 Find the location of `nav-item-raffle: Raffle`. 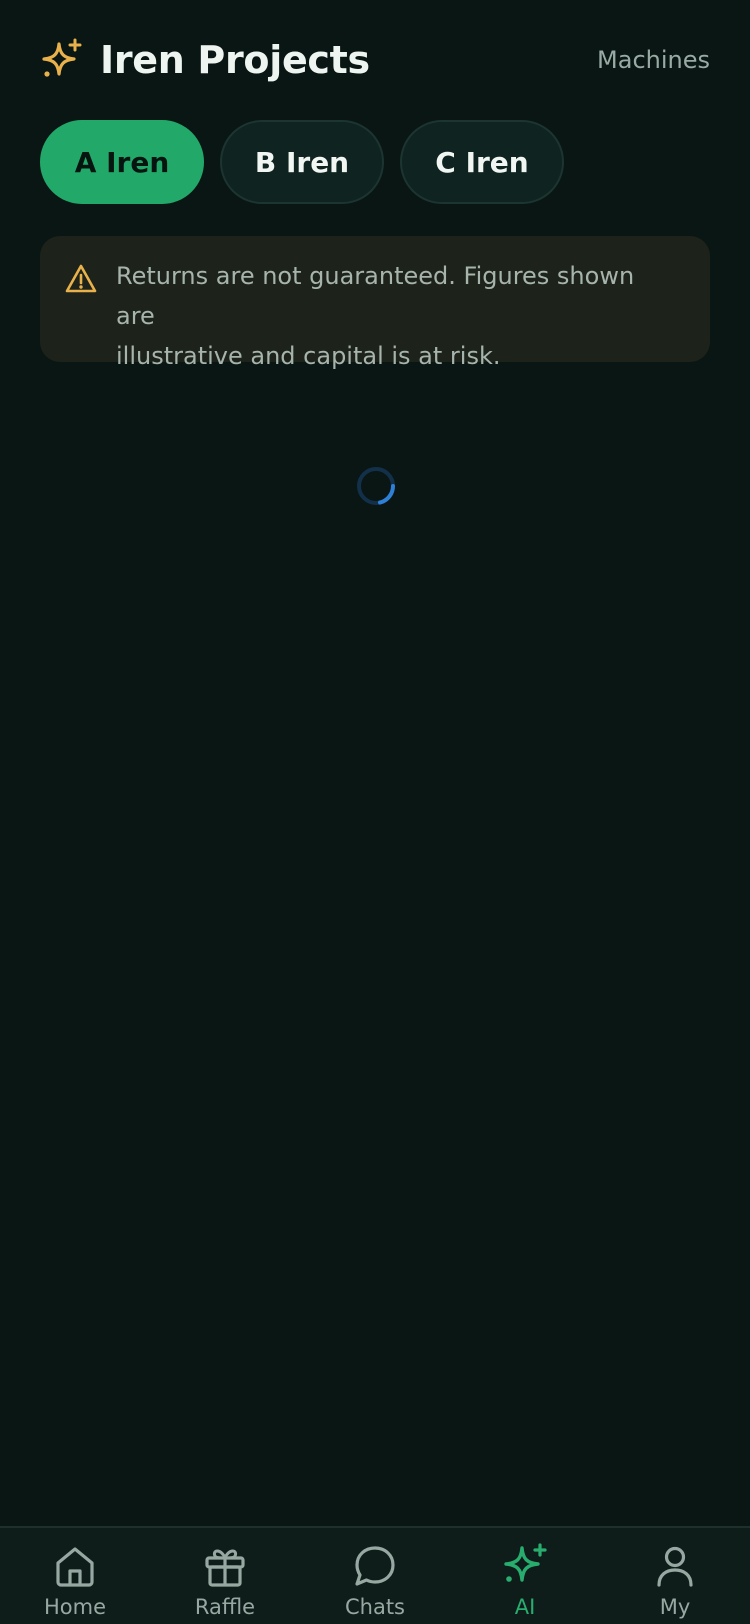

nav-item-raffle: Raffle is located at coordinates (225, 1574).